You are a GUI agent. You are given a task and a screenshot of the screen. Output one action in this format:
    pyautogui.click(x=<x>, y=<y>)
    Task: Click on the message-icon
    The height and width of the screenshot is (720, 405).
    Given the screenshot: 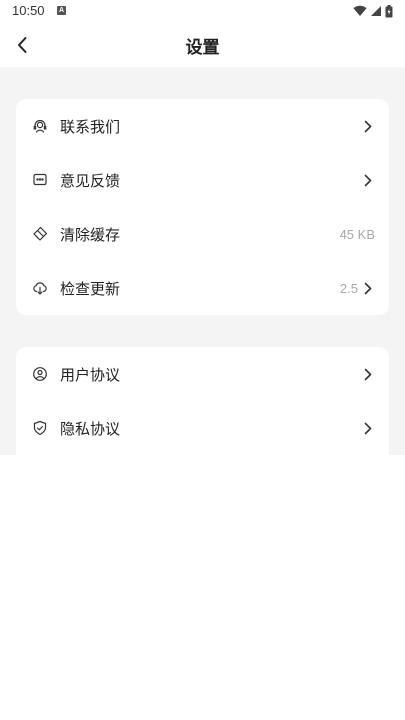 What is the action you would take?
    pyautogui.click(x=40, y=180)
    